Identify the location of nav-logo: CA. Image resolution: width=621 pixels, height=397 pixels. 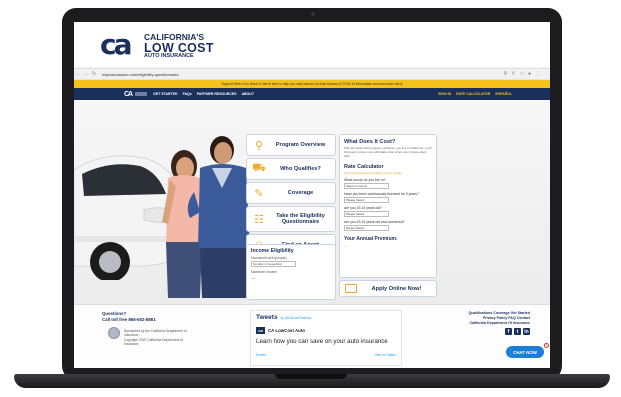
(128, 94).